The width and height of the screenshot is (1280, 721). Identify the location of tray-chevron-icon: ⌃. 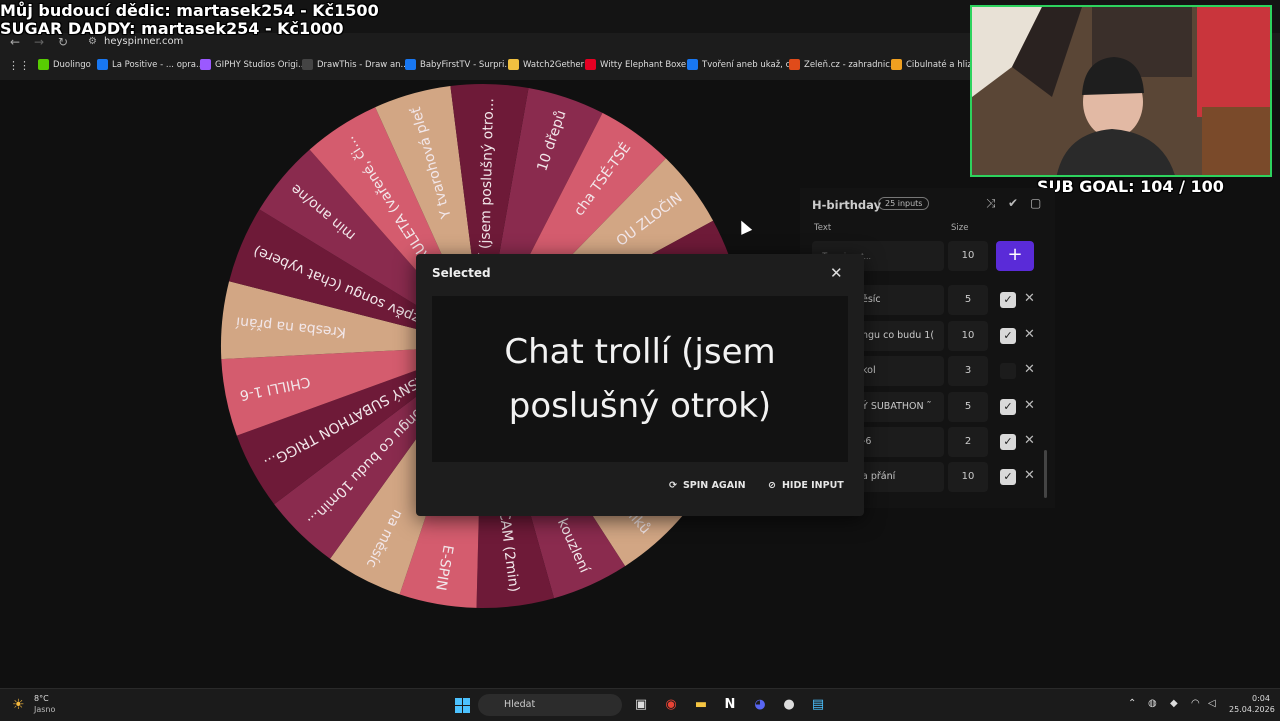
(1132, 703).